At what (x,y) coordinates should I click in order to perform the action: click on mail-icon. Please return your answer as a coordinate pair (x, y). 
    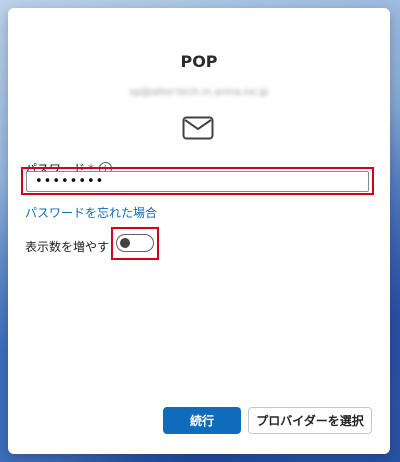
    Looking at the image, I should click on (198, 128).